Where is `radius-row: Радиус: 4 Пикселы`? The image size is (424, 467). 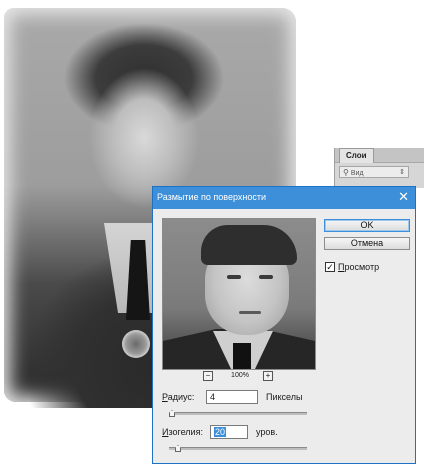 radius-row: Радиус: 4 Пикселы is located at coordinates (262, 397).